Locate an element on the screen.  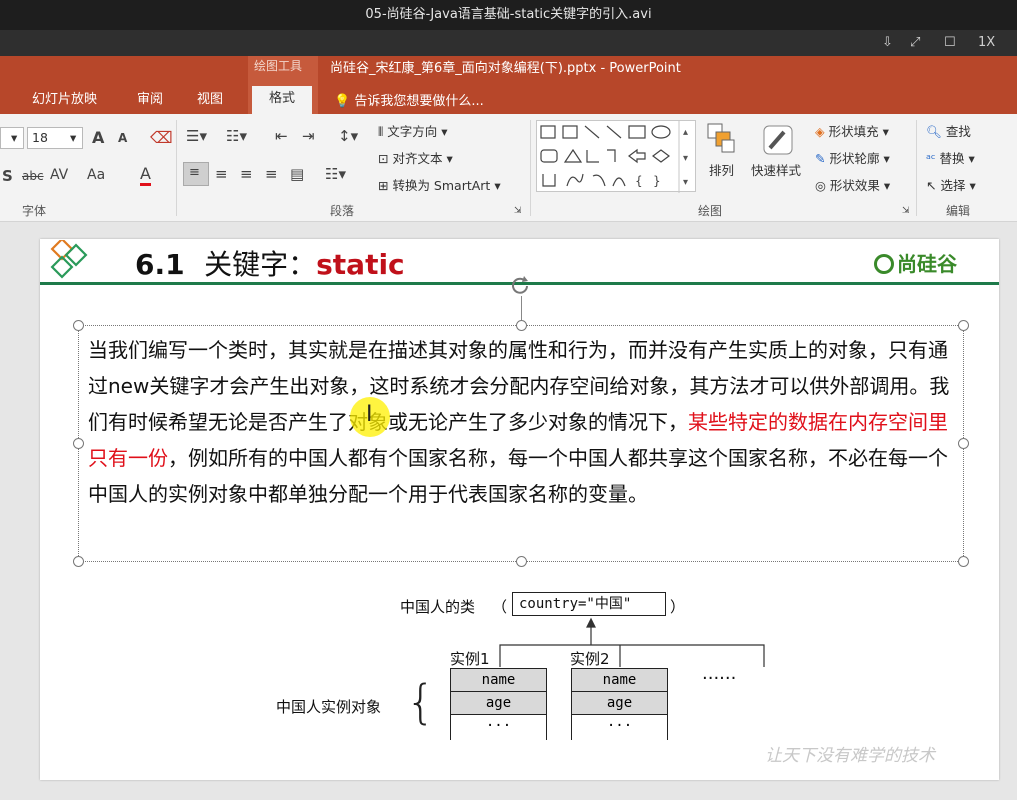
fill-bucket-icon: ◈ is located at coordinates (822, 131).